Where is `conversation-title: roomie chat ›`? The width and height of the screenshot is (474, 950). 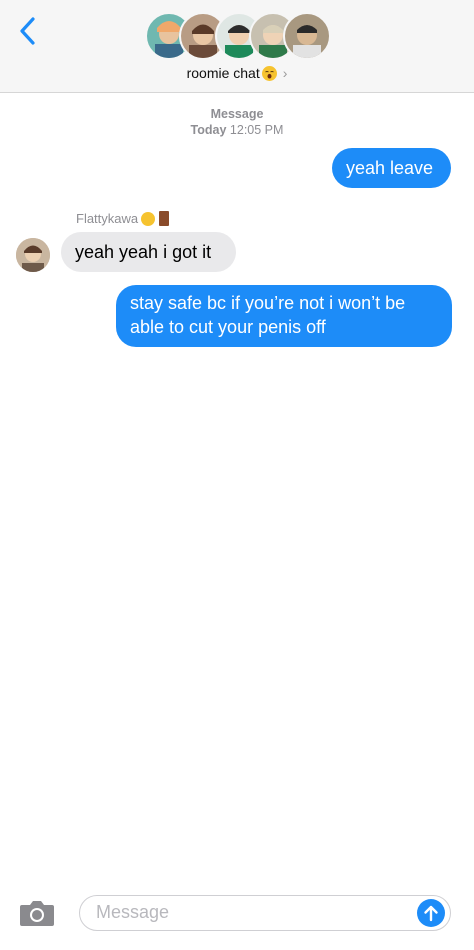 conversation-title: roomie chat › is located at coordinates (237, 73).